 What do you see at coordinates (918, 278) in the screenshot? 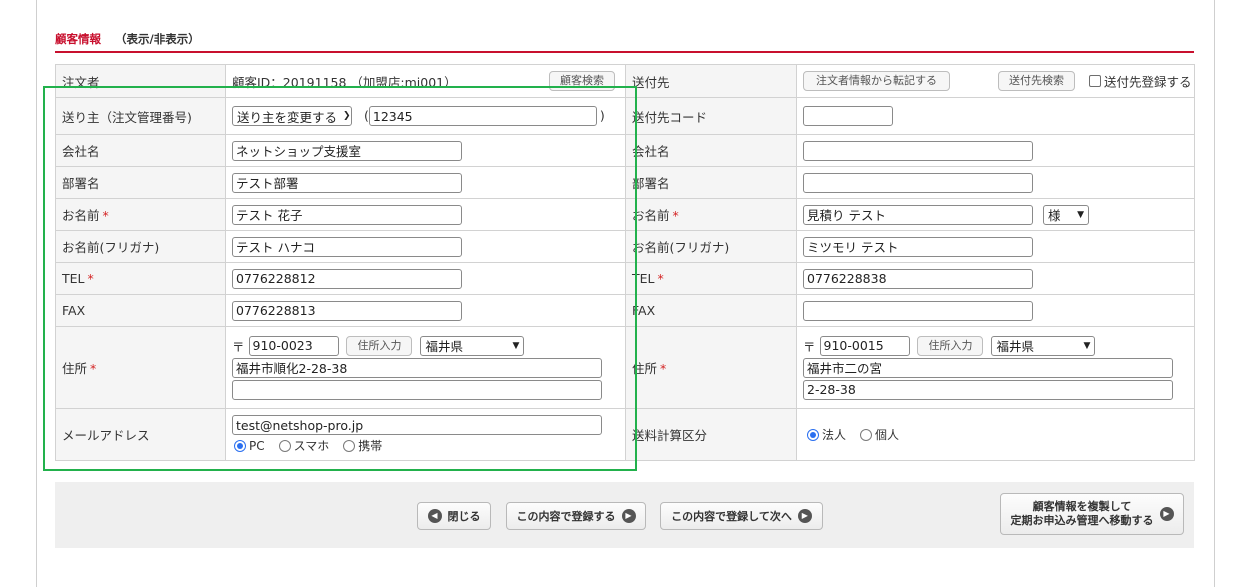
I see `shipping-tel-input` at bounding box center [918, 278].